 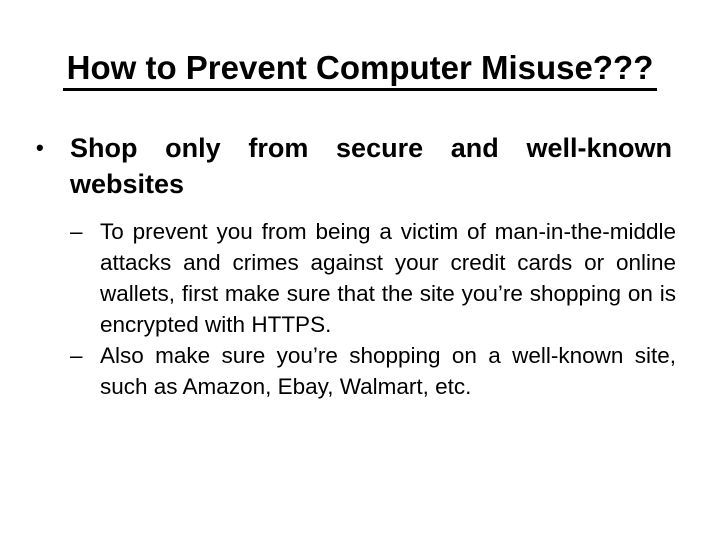 I want to click on slide-title: How to Prevent Computer Misuse???, so click(x=360, y=69).